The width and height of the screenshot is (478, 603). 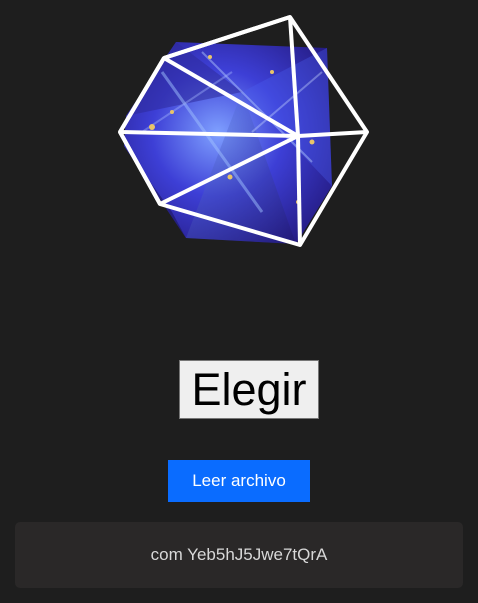 I want to click on result-text: com Yeb5hJ5Jwe7tQrA, so click(x=239, y=554).